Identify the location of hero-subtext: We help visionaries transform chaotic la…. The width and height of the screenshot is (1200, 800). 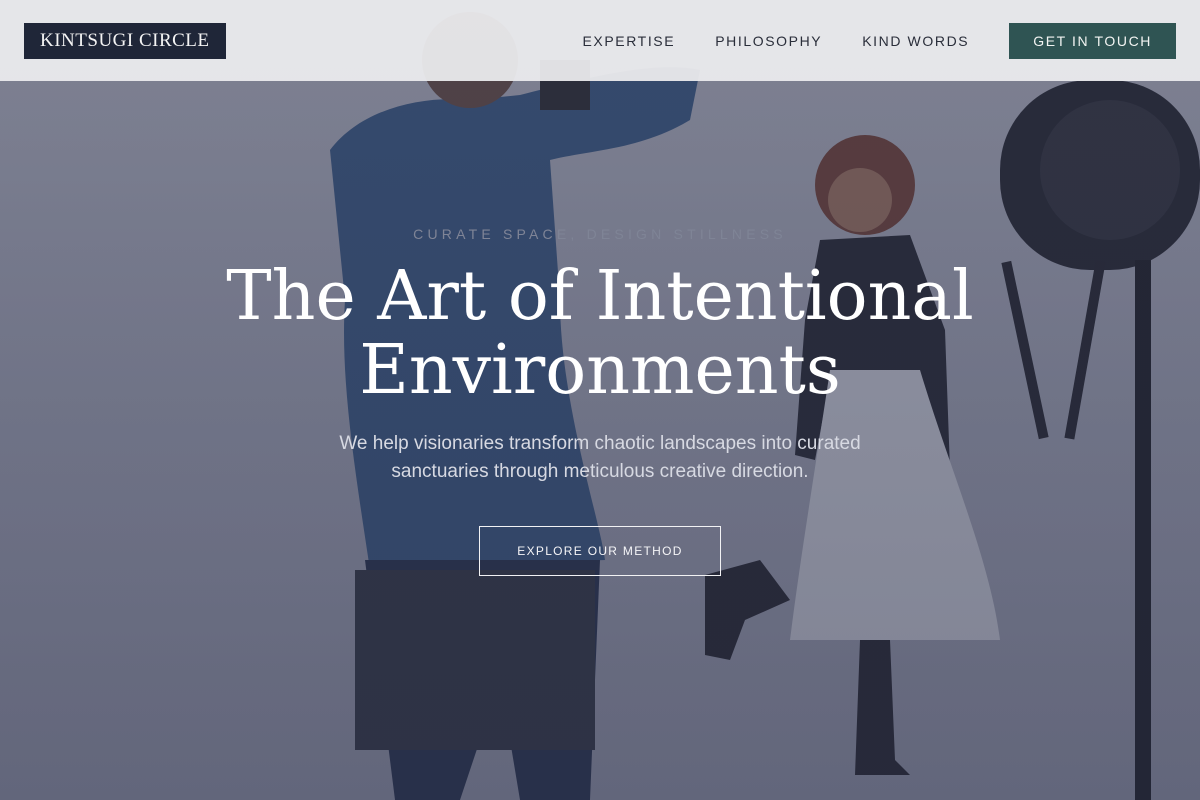
(600, 457).